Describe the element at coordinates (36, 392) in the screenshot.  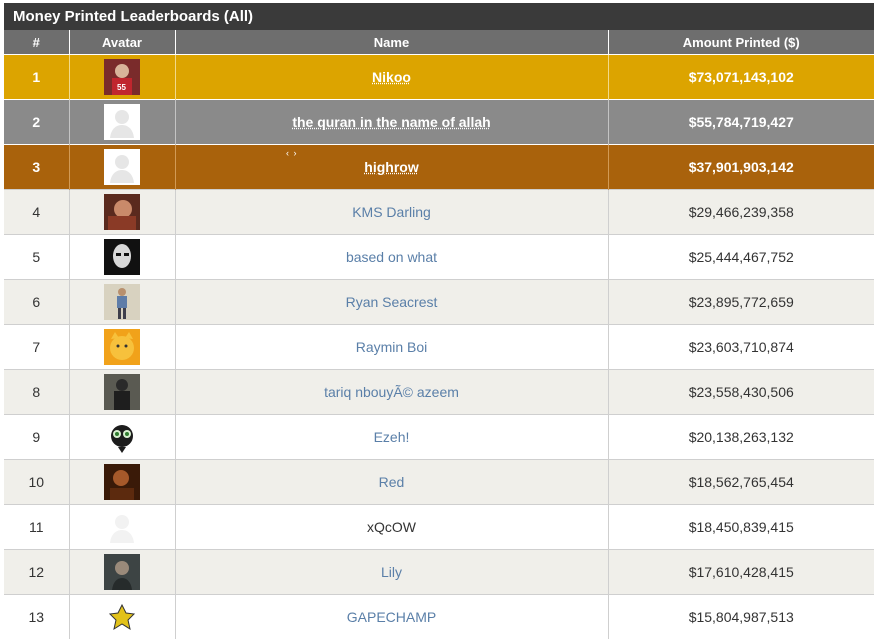
I see `rank-cell: 8` at that location.